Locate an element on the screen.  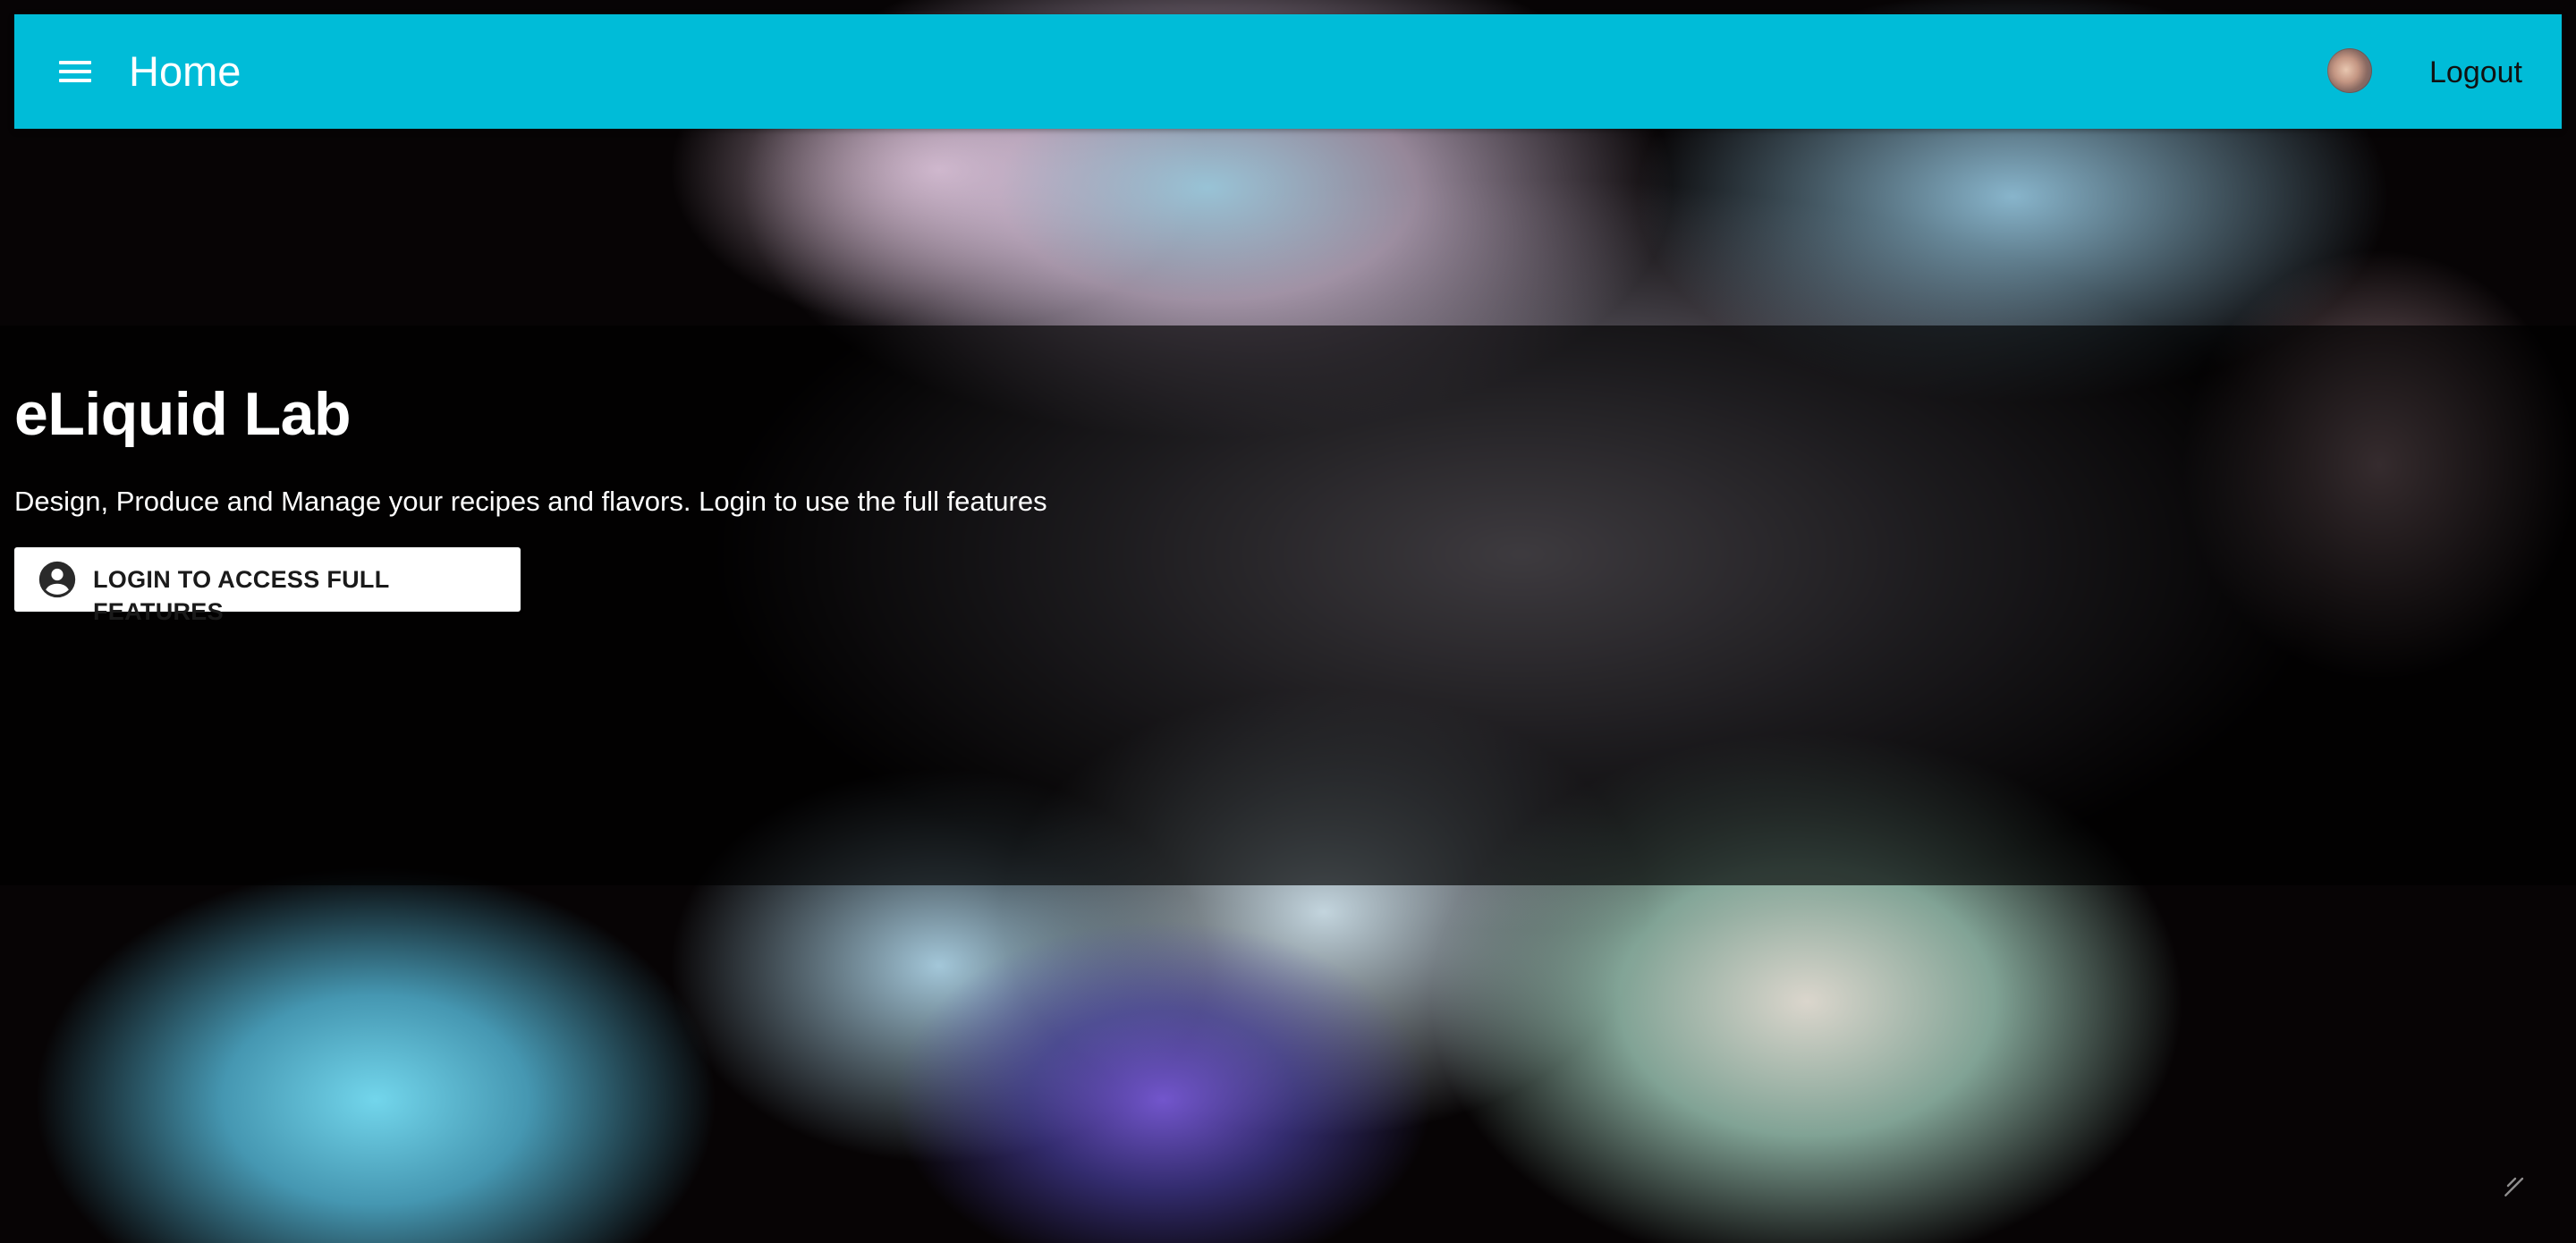
login-button: LOGIN TO ACCESS FULL FEATURES is located at coordinates (267, 586).